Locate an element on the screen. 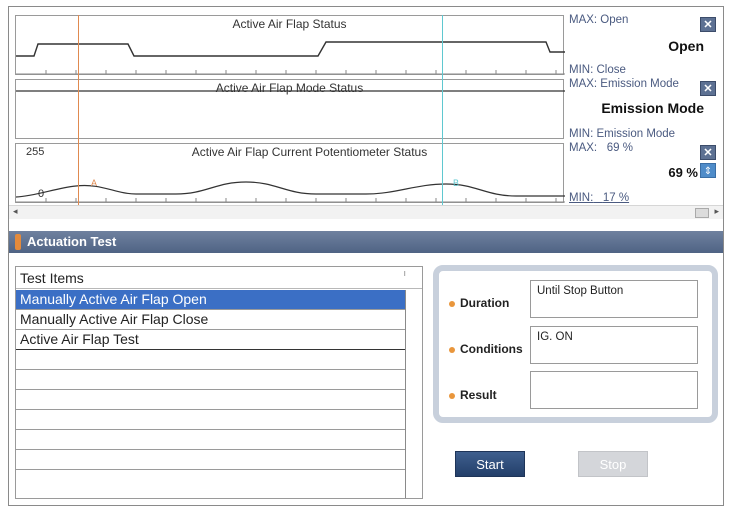 Image resolution: width=734 pixels, height=513 pixels. test-item-row: Active Air Flap Test is located at coordinates (210, 340).